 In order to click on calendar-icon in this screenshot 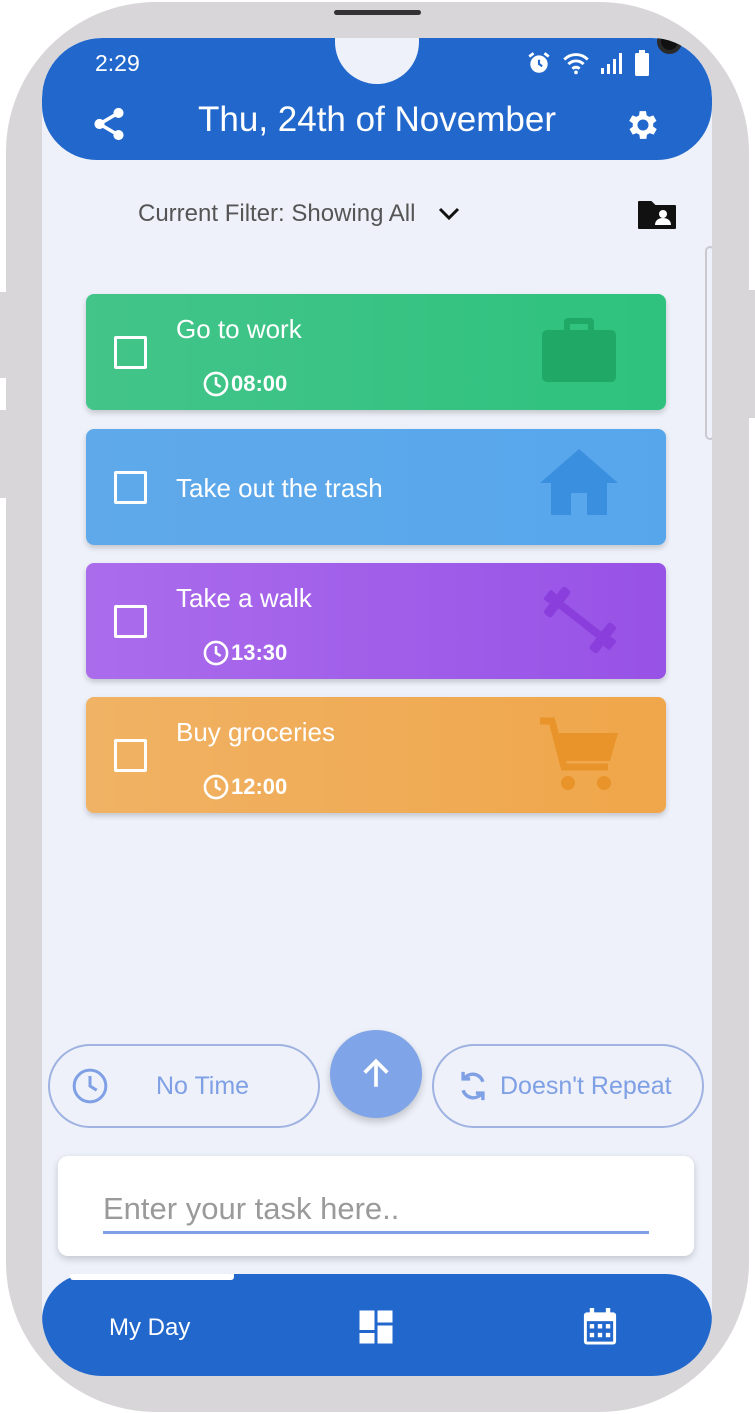, I will do `click(600, 1327)`.